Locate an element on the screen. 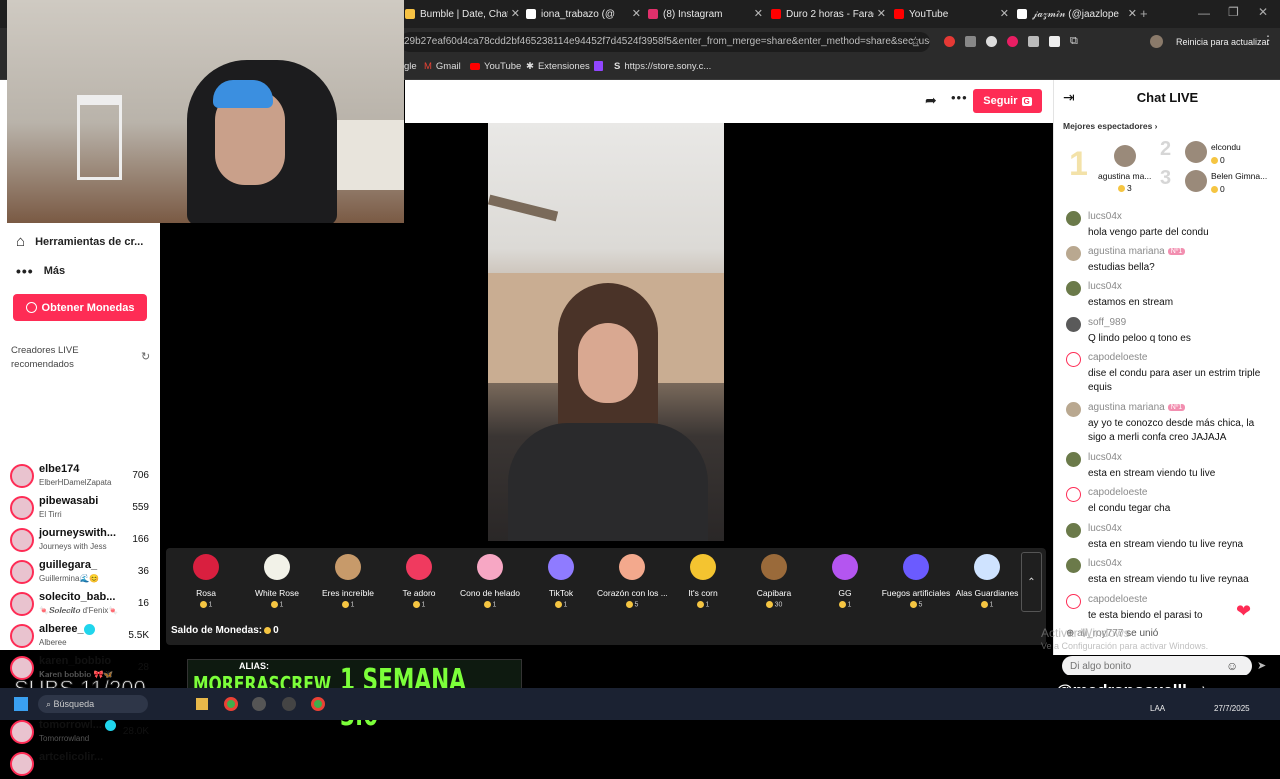 Image resolution: width=1280 pixels, height=779 pixels. creator-item: journeyswith... Journeys with Jess 166 is located at coordinates (82, 540).